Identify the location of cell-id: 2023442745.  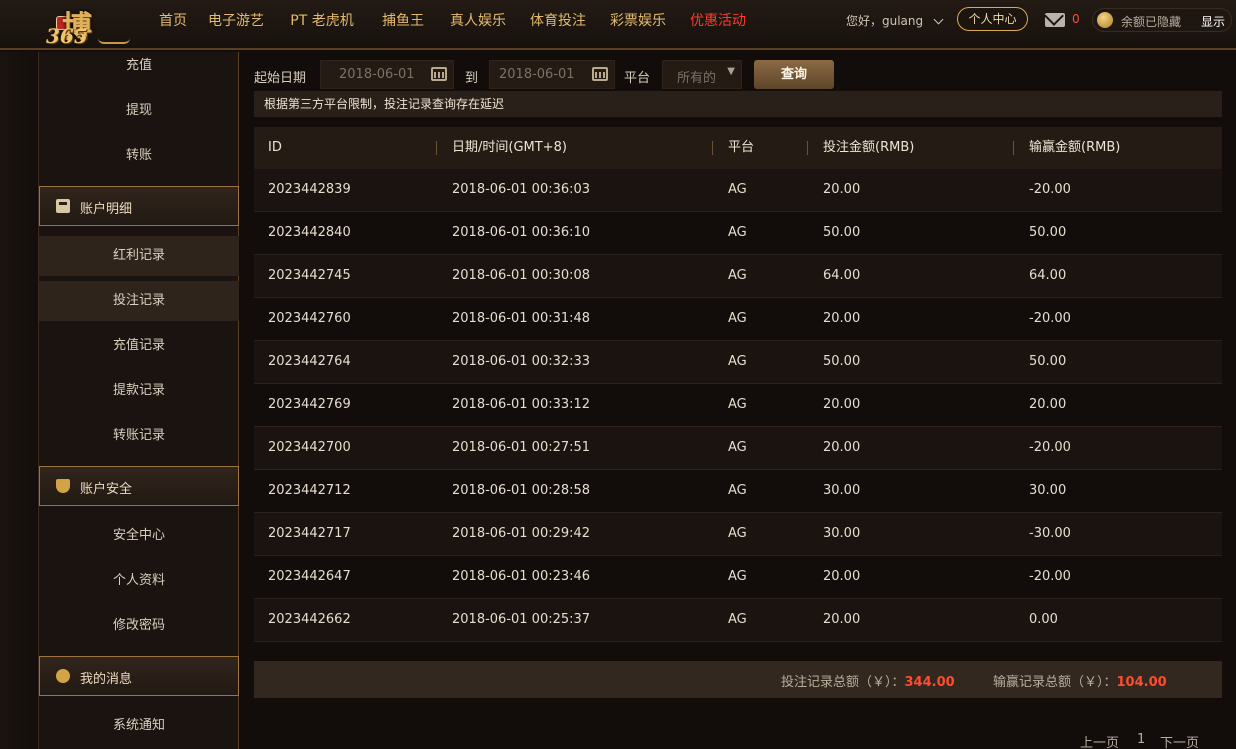
(309, 275).